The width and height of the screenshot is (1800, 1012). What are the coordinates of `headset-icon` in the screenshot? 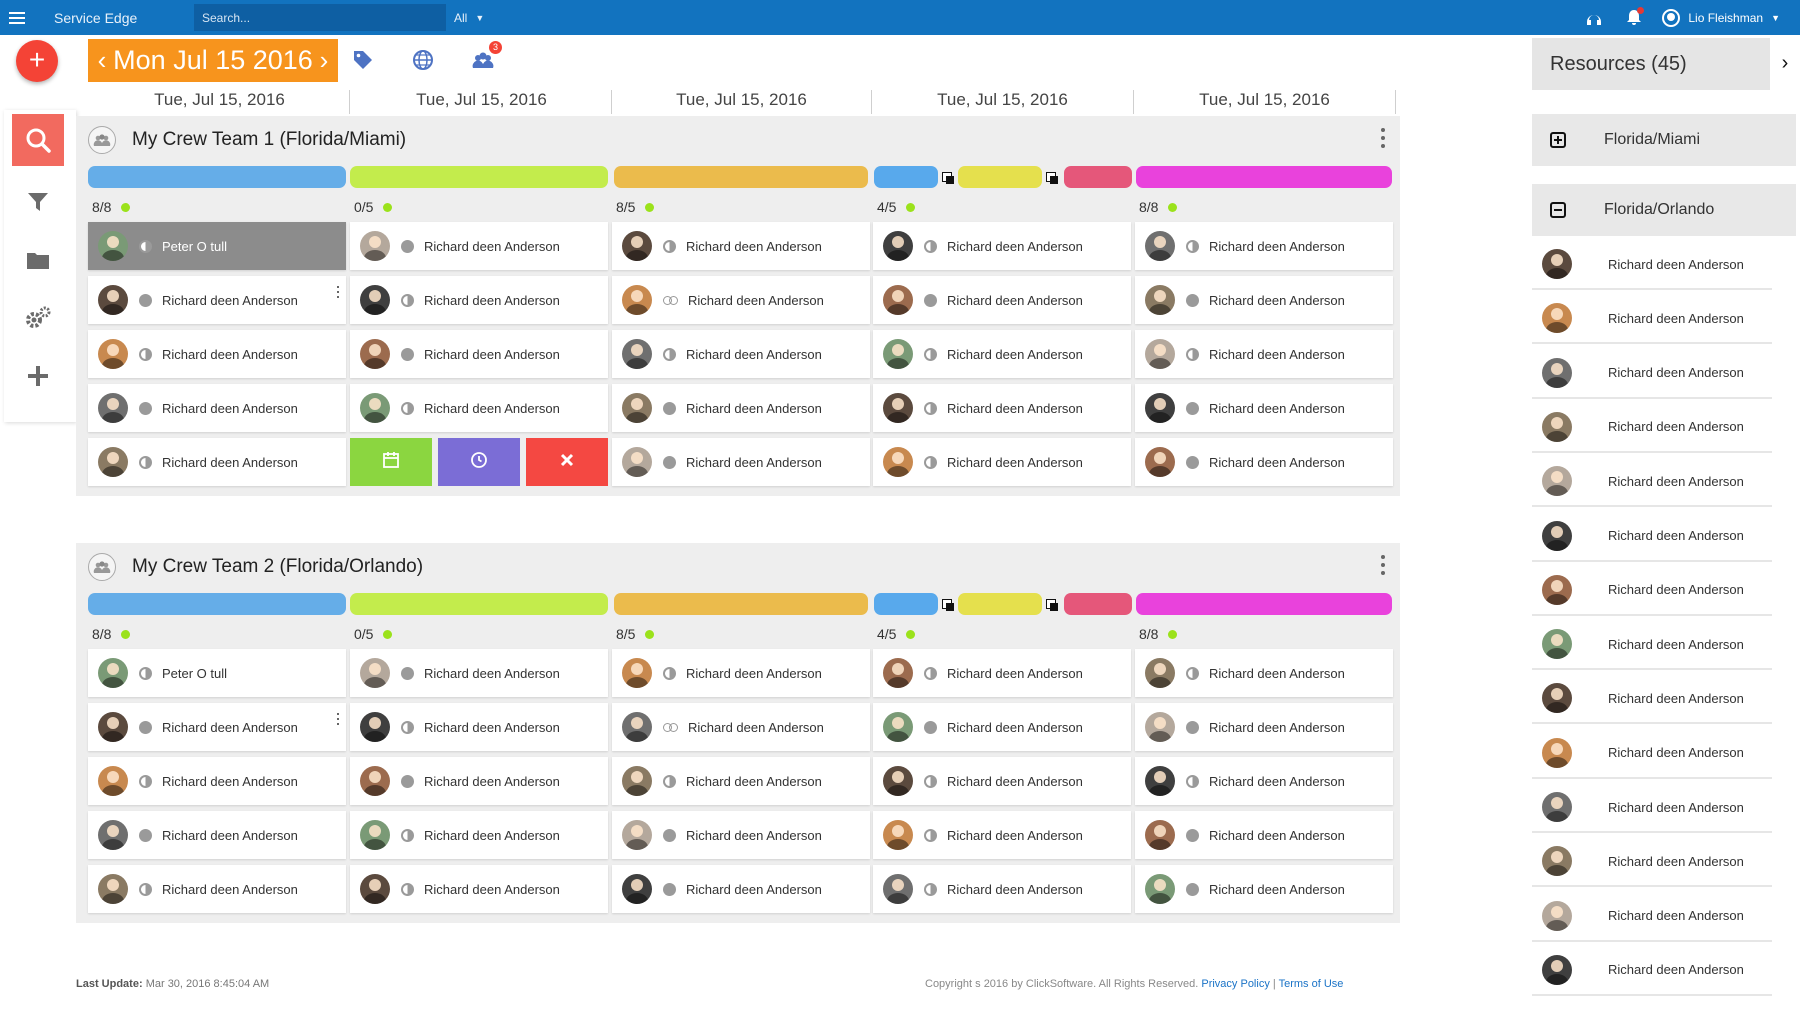 It's located at (1594, 17).